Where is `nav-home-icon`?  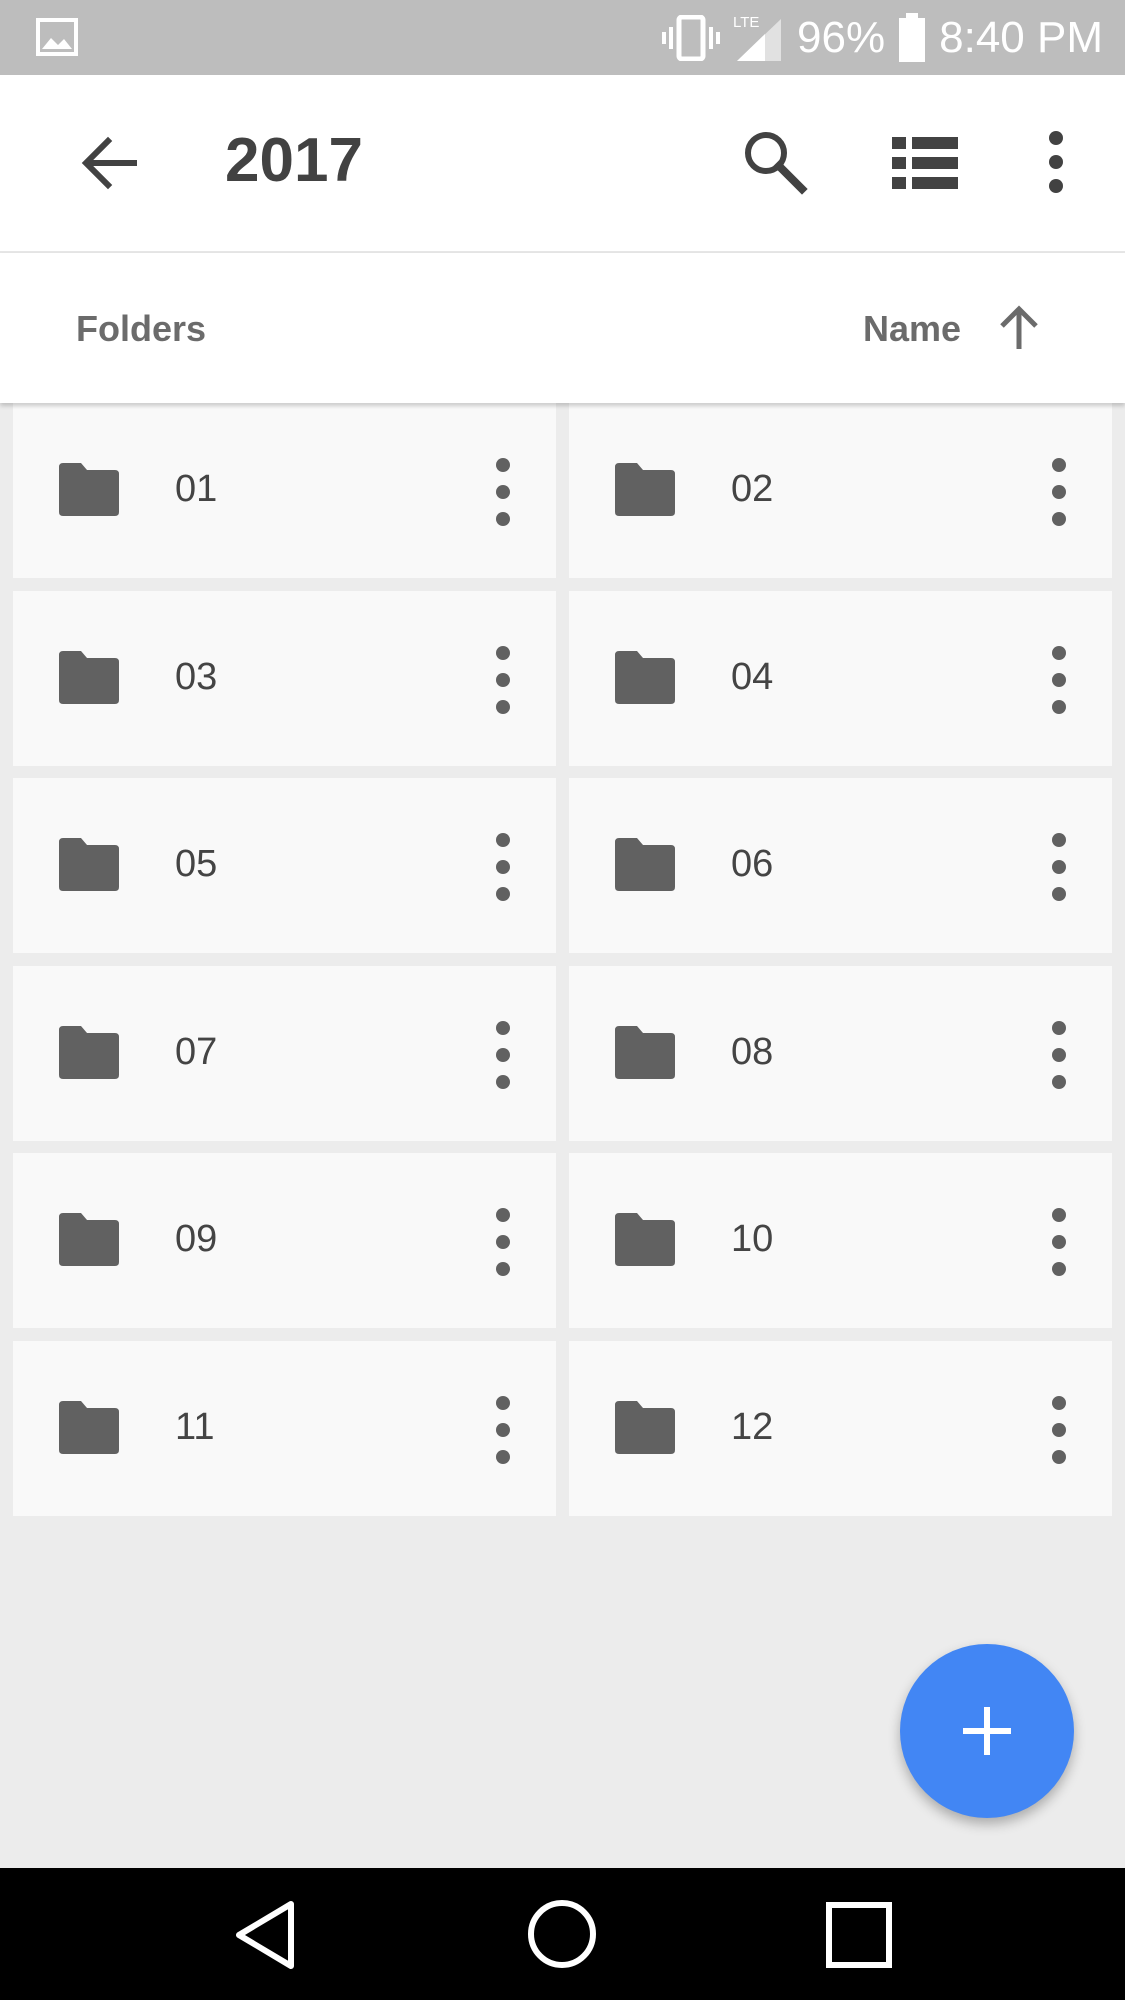
nav-home-icon is located at coordinates (562, 1934).